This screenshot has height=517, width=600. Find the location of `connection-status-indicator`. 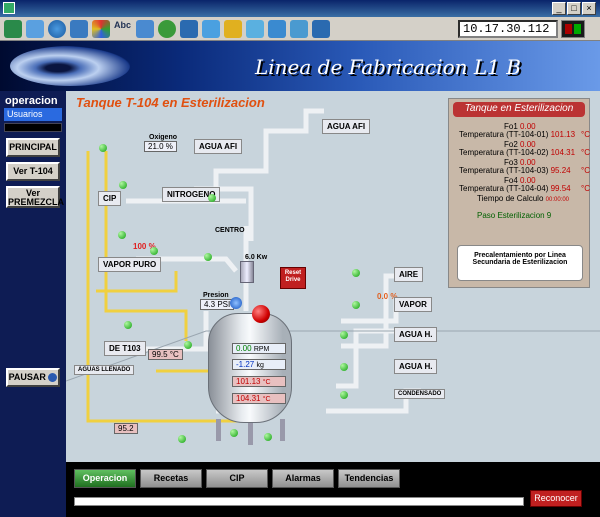

connection-status-indicator is located at coordinates (573, 29).